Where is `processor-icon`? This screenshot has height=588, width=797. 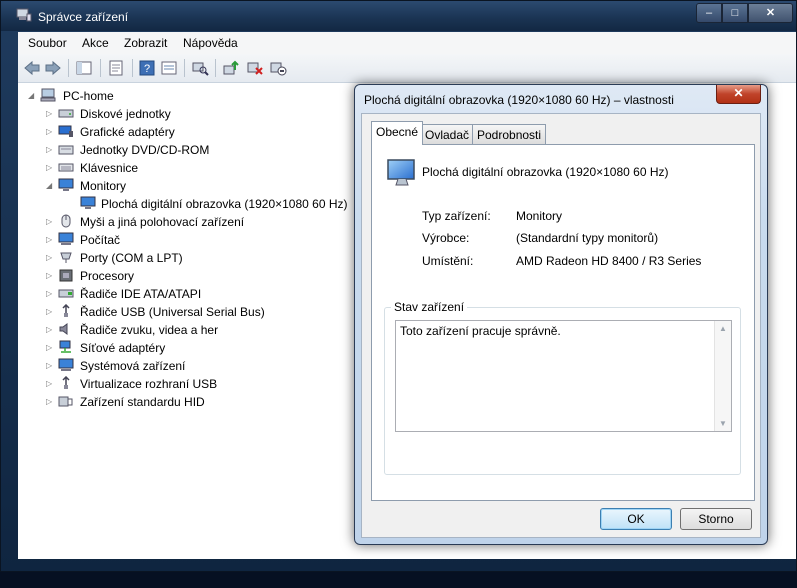
processor-icon is located at coordinates (66, 275).